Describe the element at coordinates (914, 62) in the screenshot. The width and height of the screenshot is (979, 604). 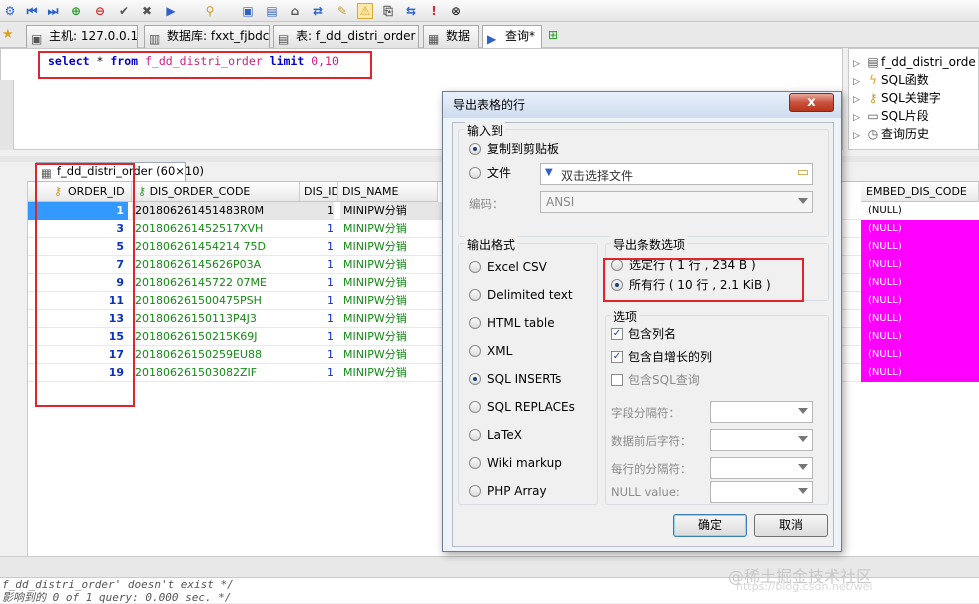
I see `tree-item-table: ▷ ▤ f_dd_distri_orde` at that location.